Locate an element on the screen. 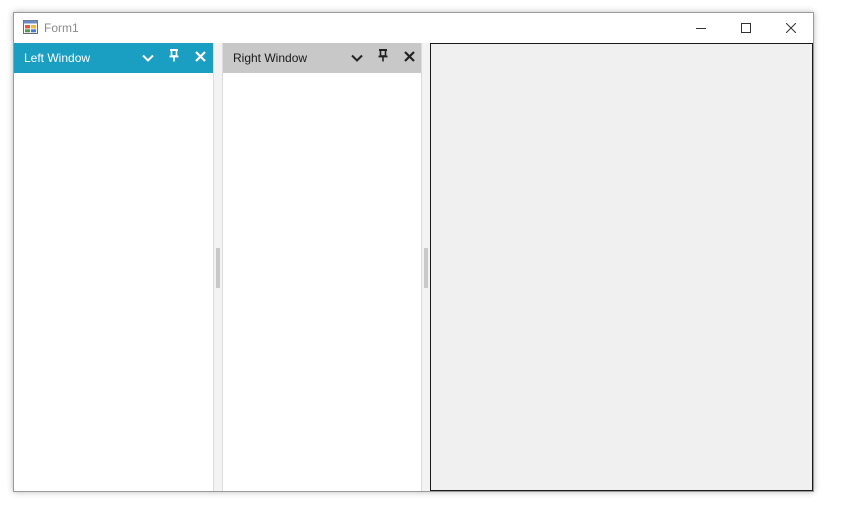 This screenshot has width=841, height=505. left-window-pin-button is located at coordinates (174, 58).